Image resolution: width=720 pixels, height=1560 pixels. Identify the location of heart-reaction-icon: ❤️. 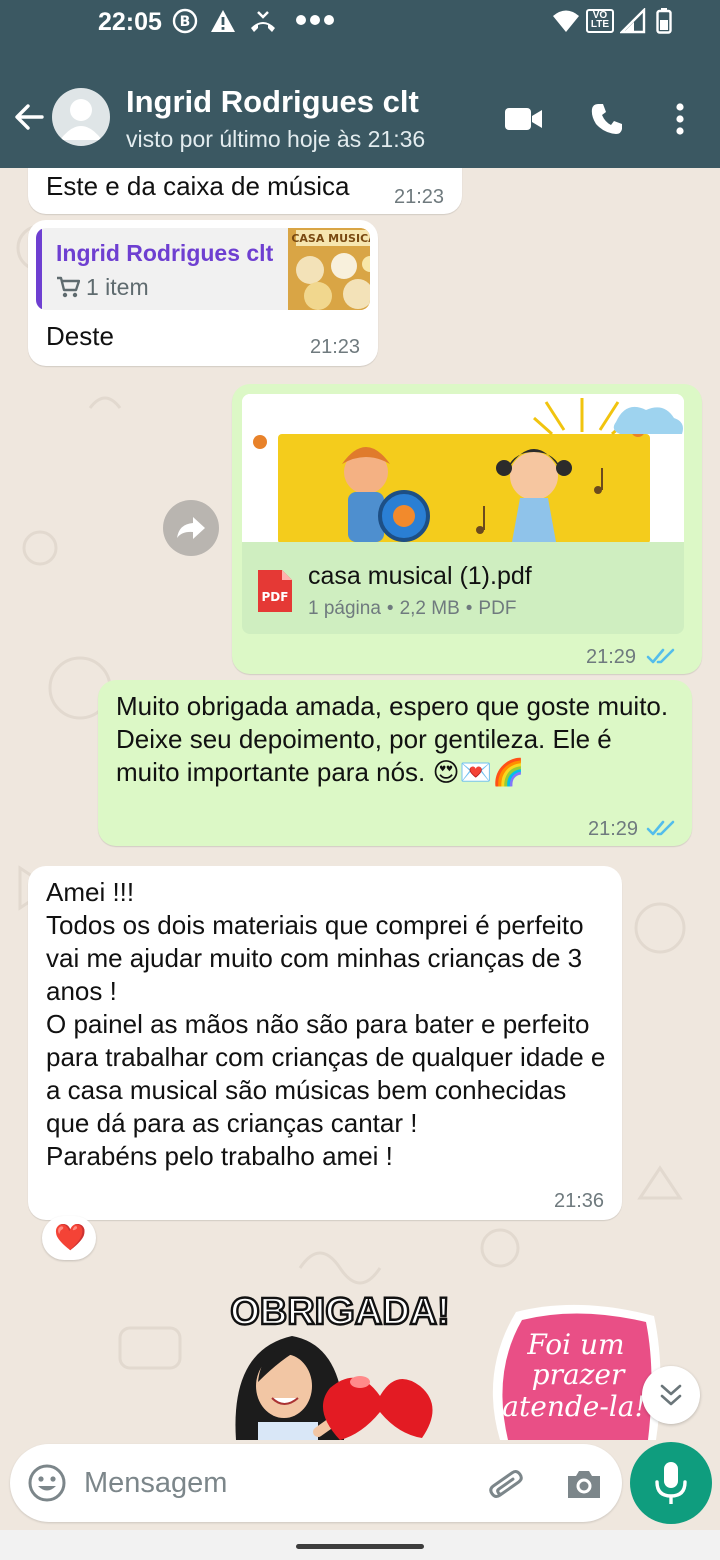
(70, 1237).